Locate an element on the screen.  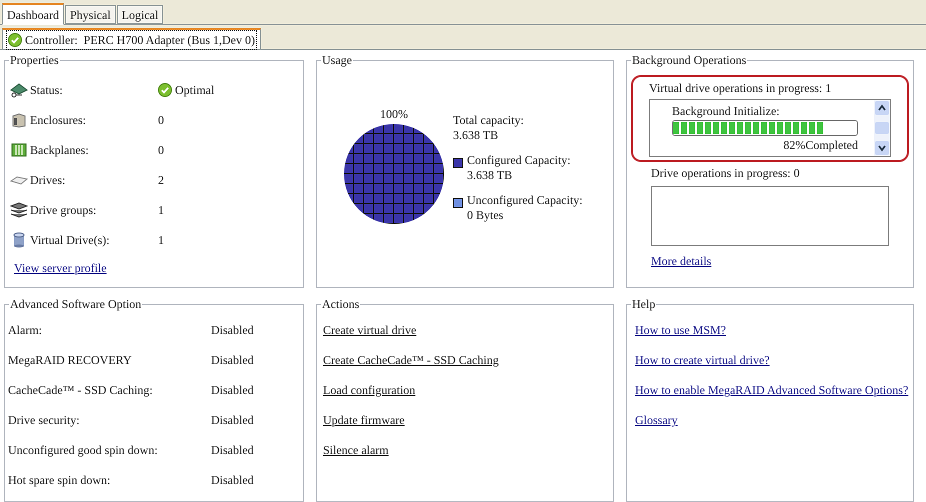
panel-title: Advanced Software Option is located at coordinates (75, 304).